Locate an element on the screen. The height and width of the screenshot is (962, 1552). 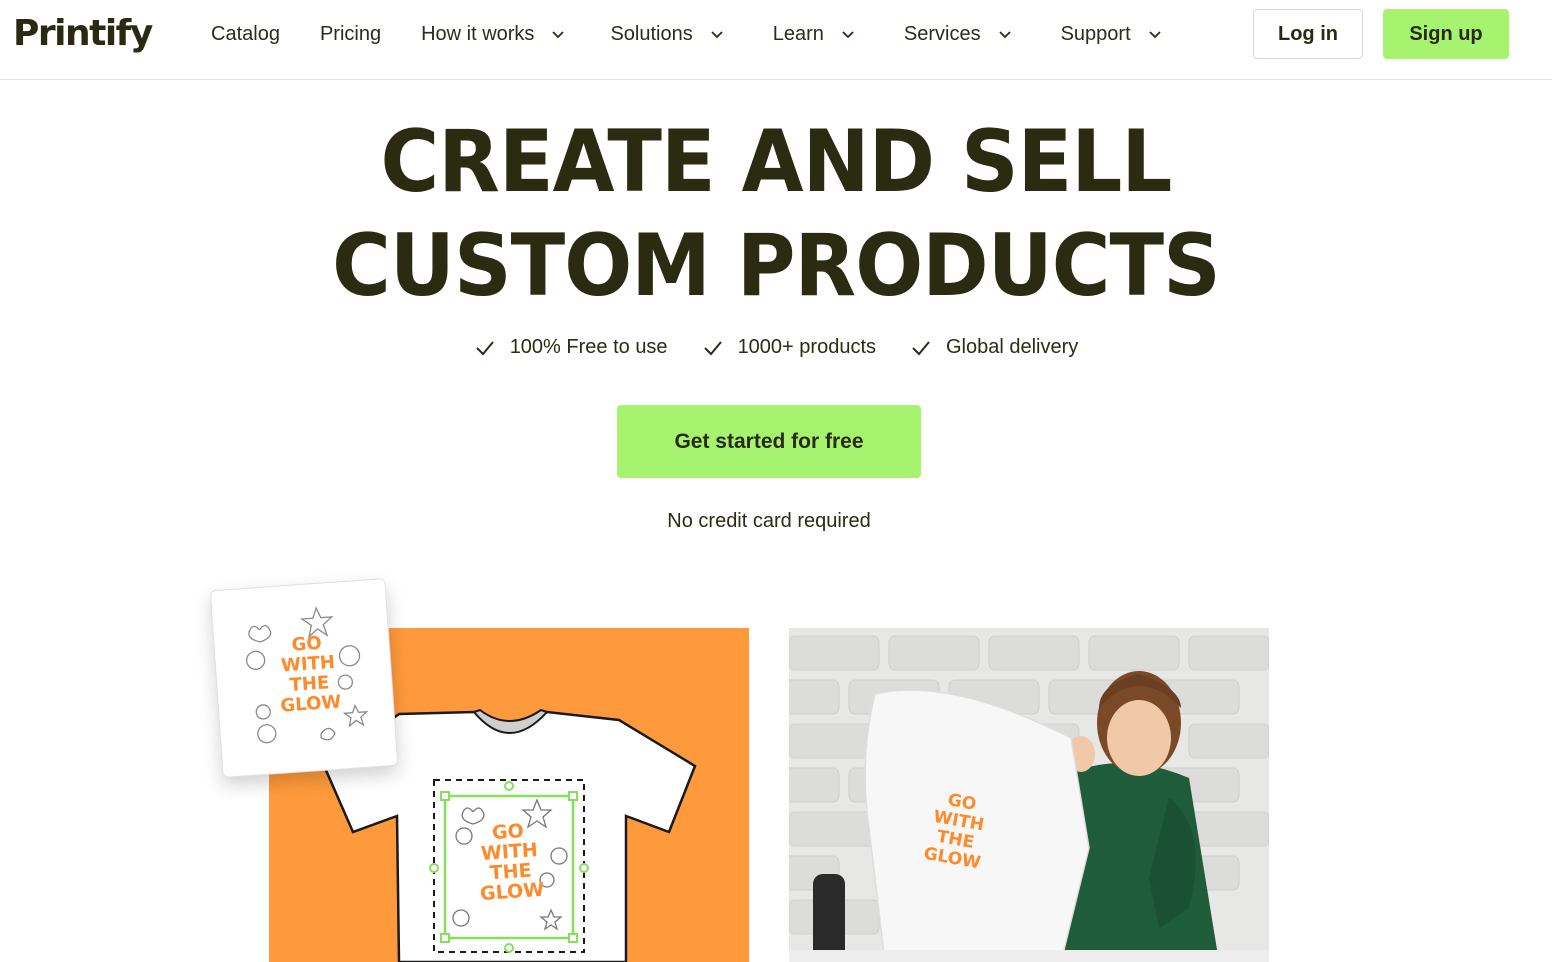
nav-item-catalog: Catalog is located at coordinates (245, 34).